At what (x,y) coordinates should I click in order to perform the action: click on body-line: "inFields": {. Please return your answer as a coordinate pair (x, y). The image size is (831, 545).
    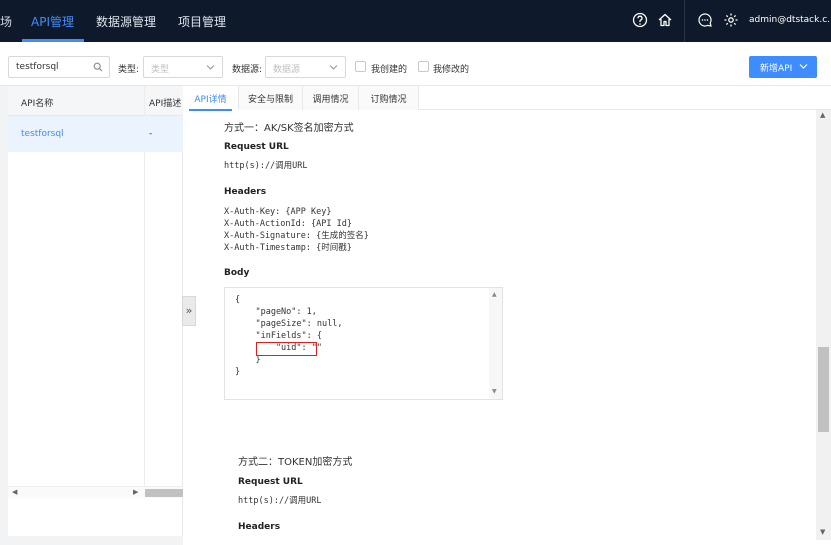
    Looking at the image, I should click on (278, 336).